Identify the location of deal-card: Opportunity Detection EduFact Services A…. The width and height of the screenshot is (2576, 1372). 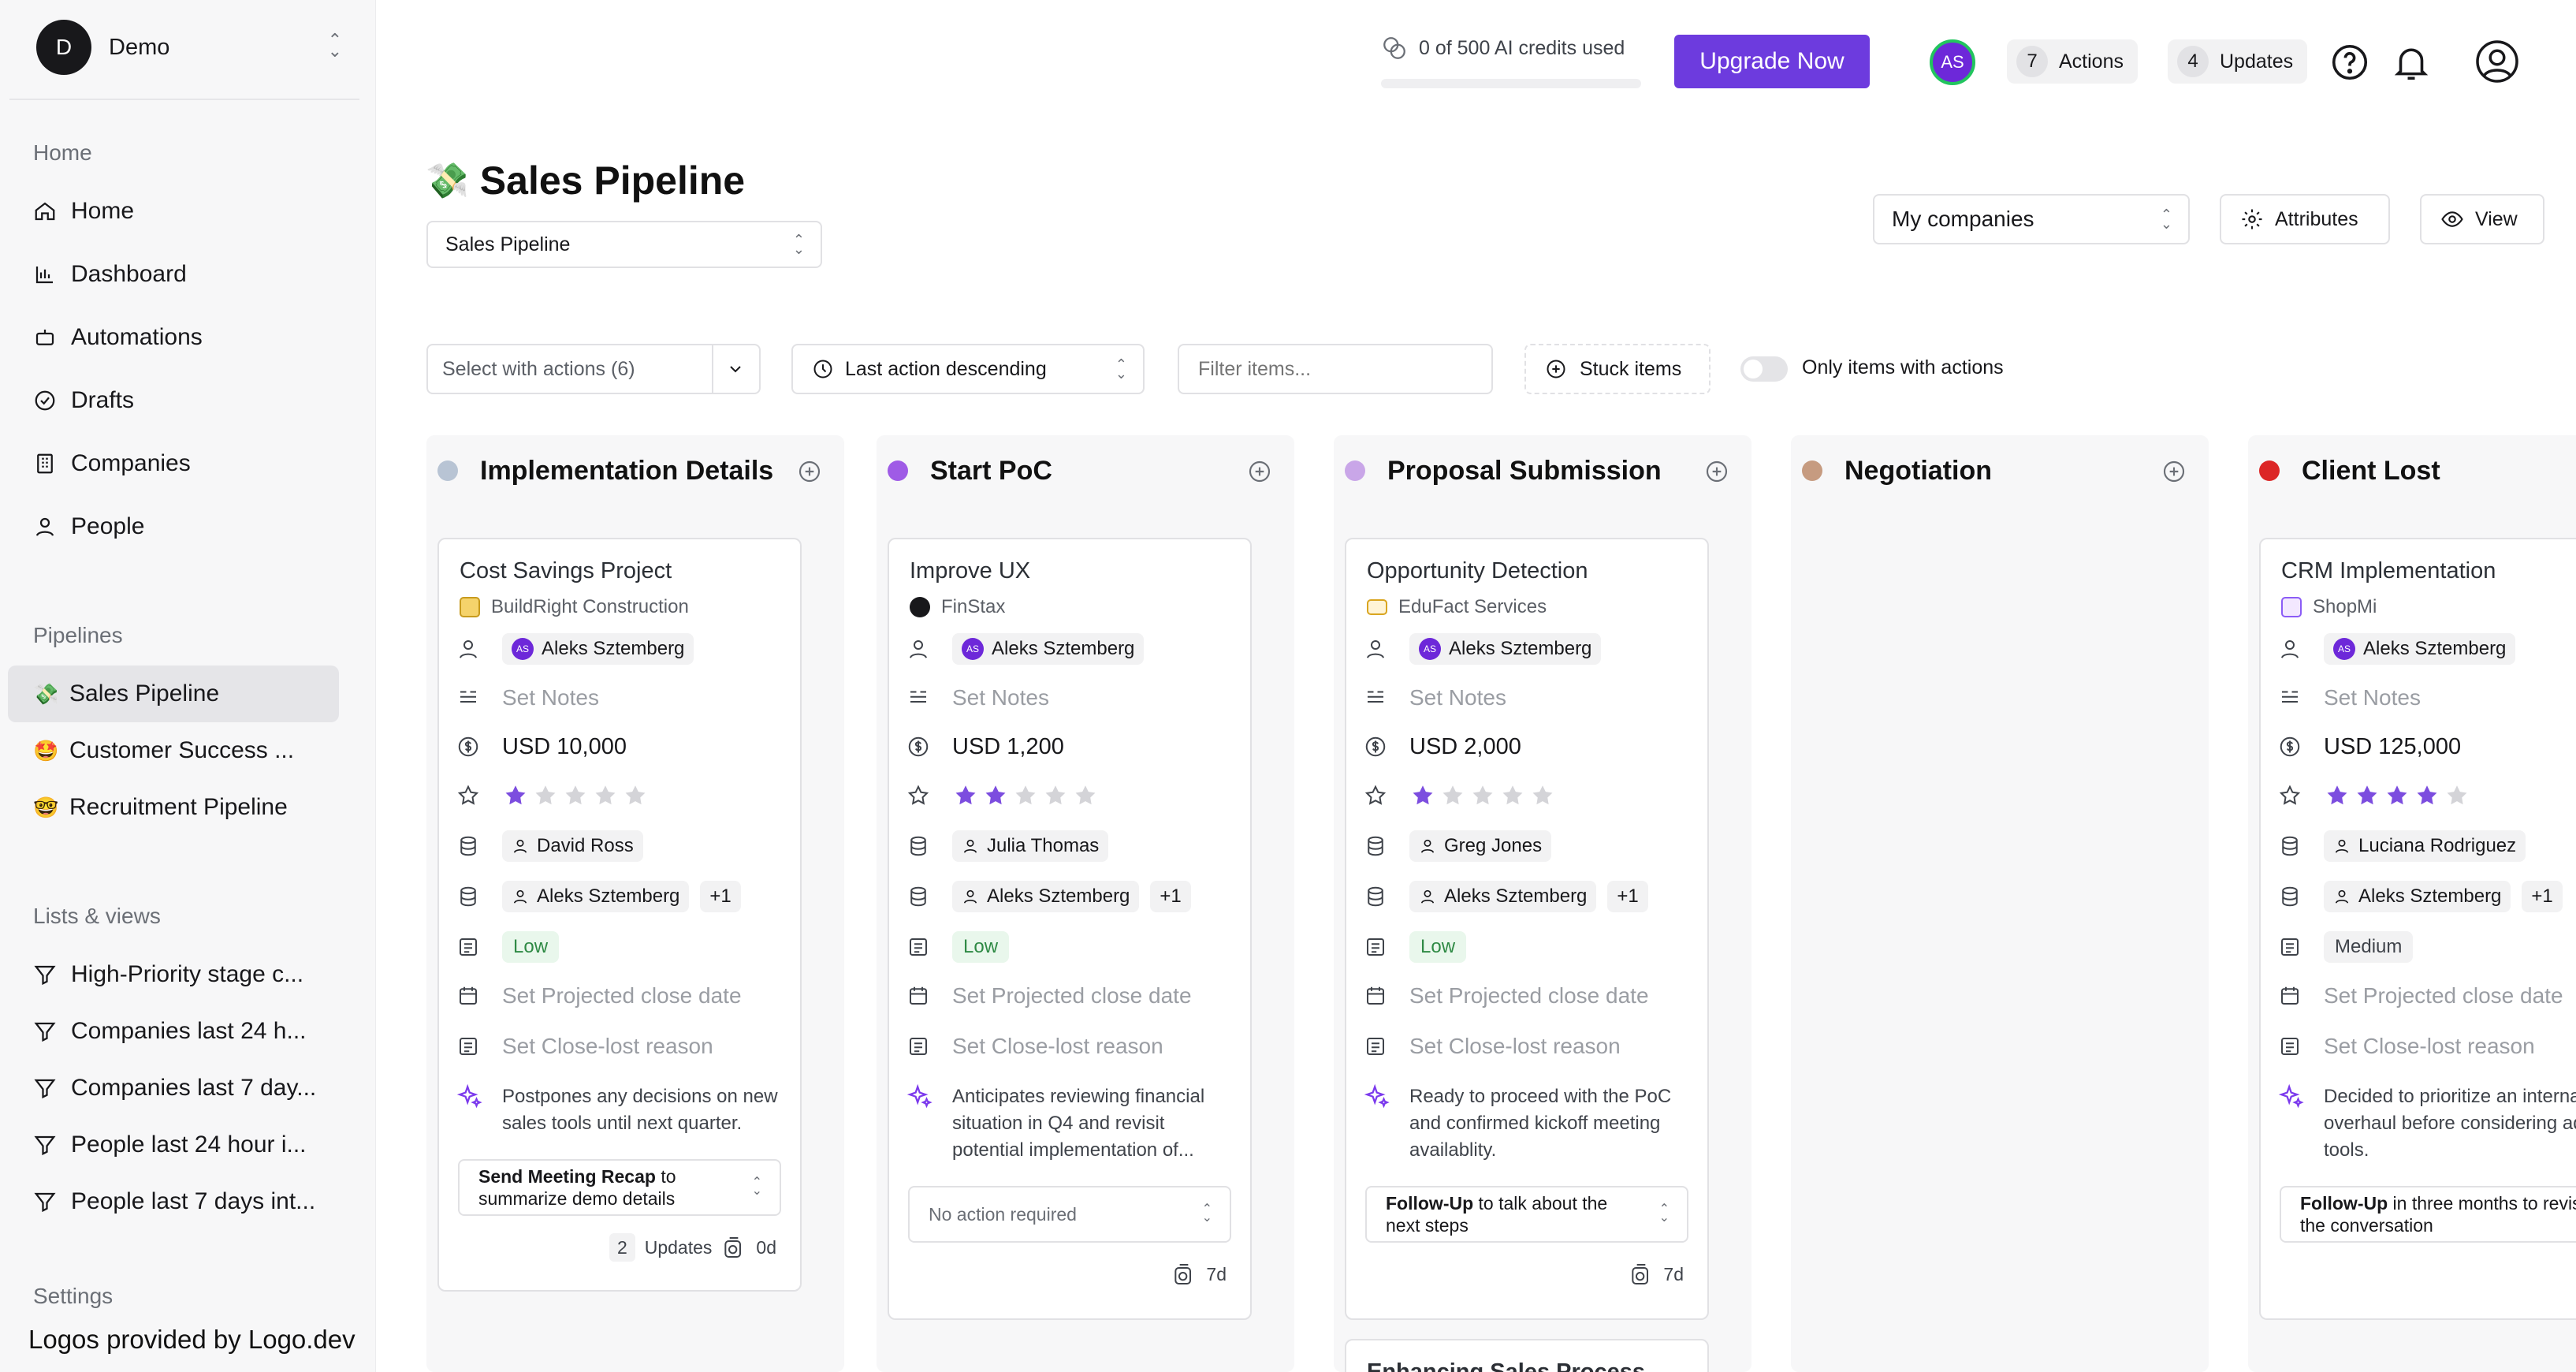
(1527, 929).